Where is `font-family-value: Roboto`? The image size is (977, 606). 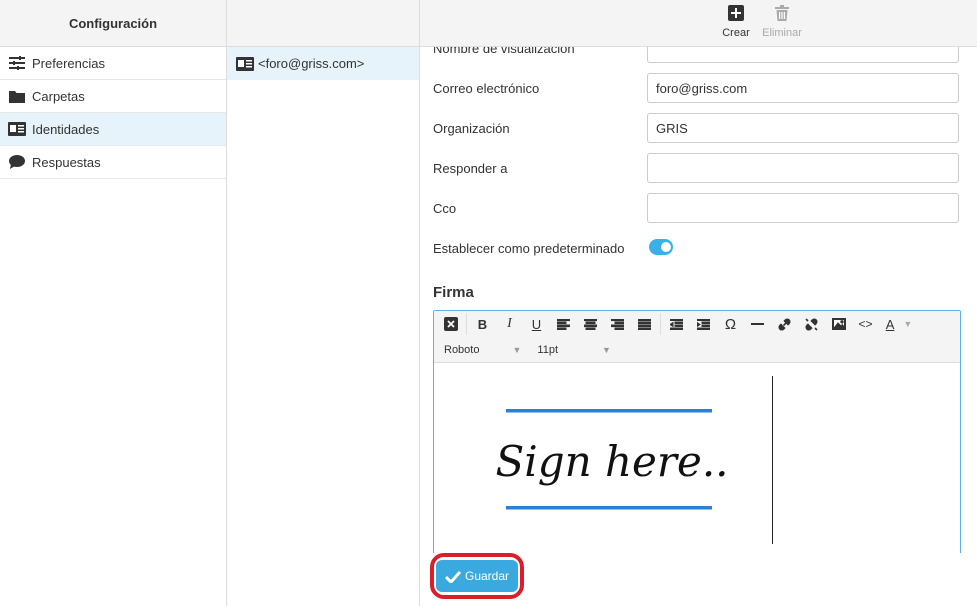 font-family-value: Roboto is located at coordinates (462, 350).